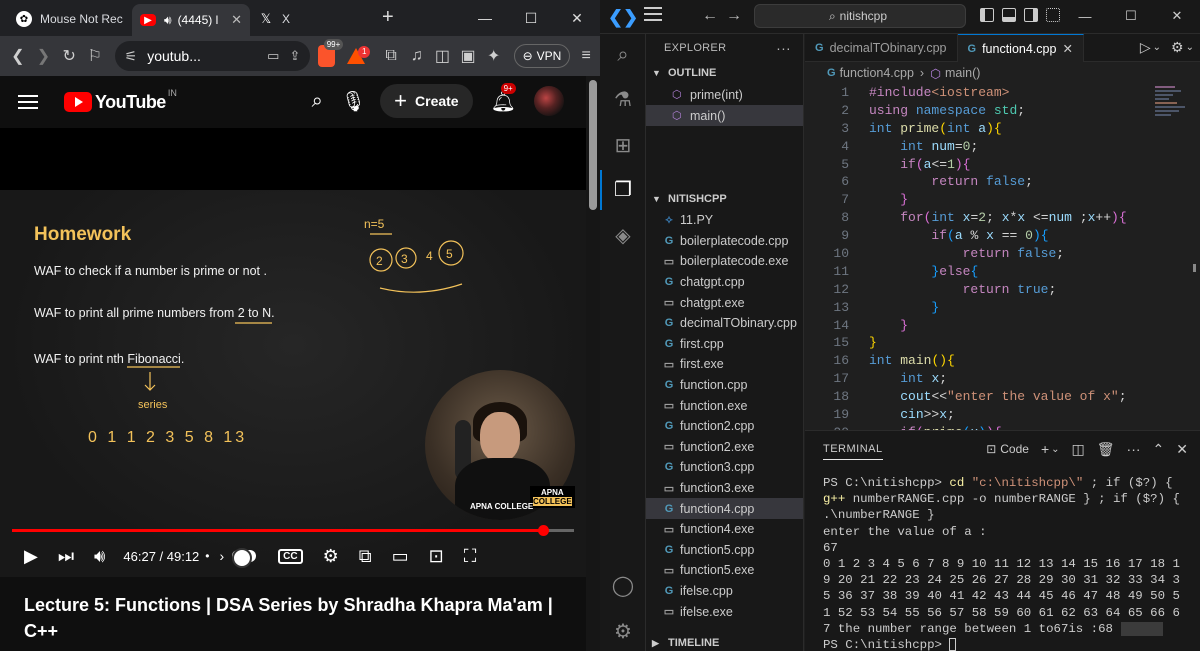  I want to click on split-terminal-icon: ◫, so click(1078, 449).